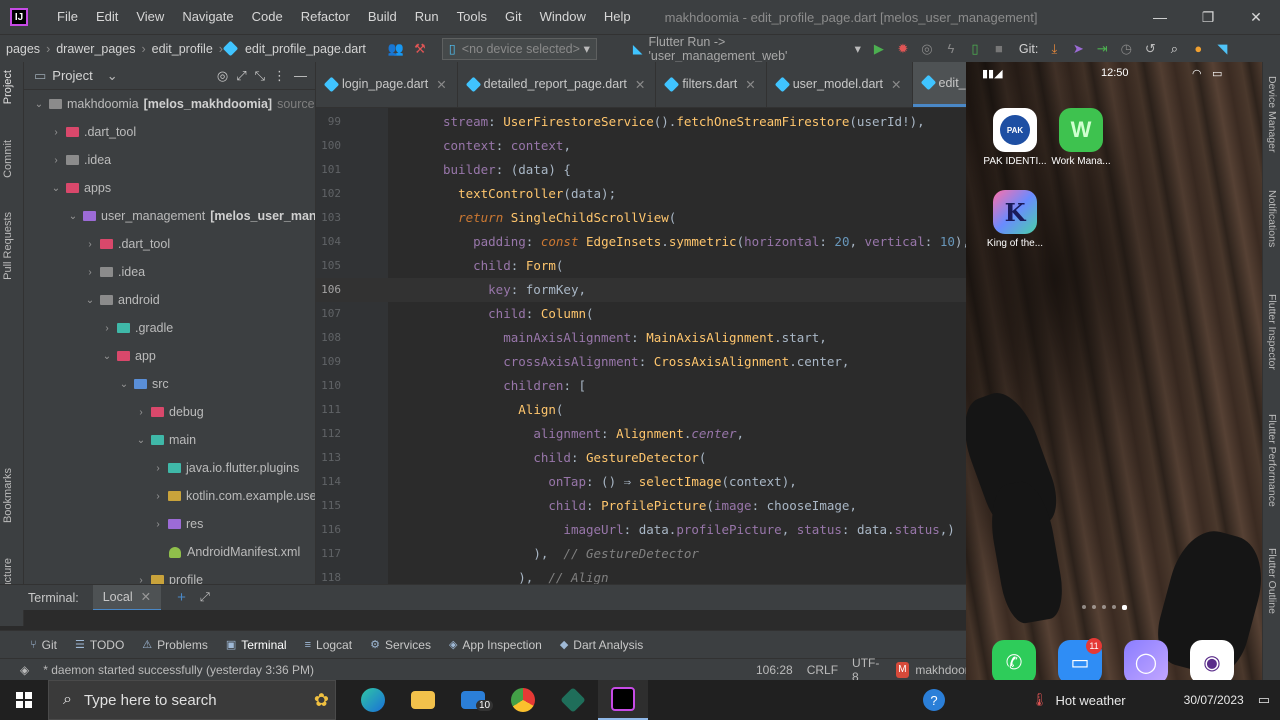 The height and width of the screenshot is (720, 1280). I want to click on editor-tab: detailed_report_page.dart ✕, so click(557, 84).